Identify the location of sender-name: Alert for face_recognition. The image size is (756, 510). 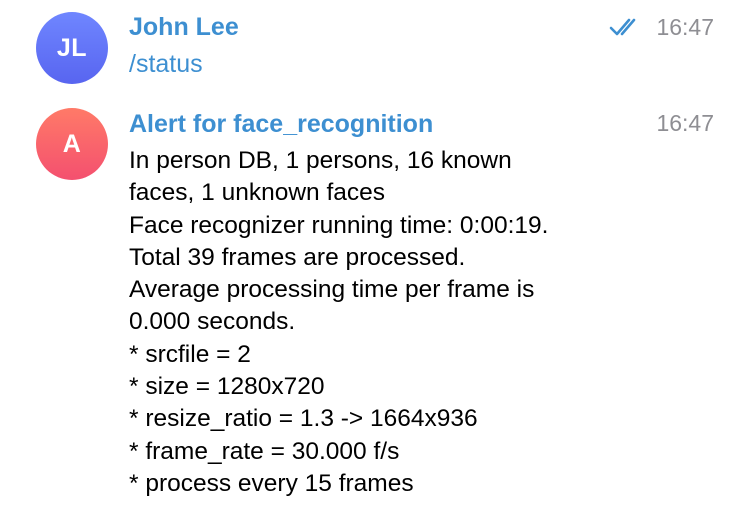
(281, 124).